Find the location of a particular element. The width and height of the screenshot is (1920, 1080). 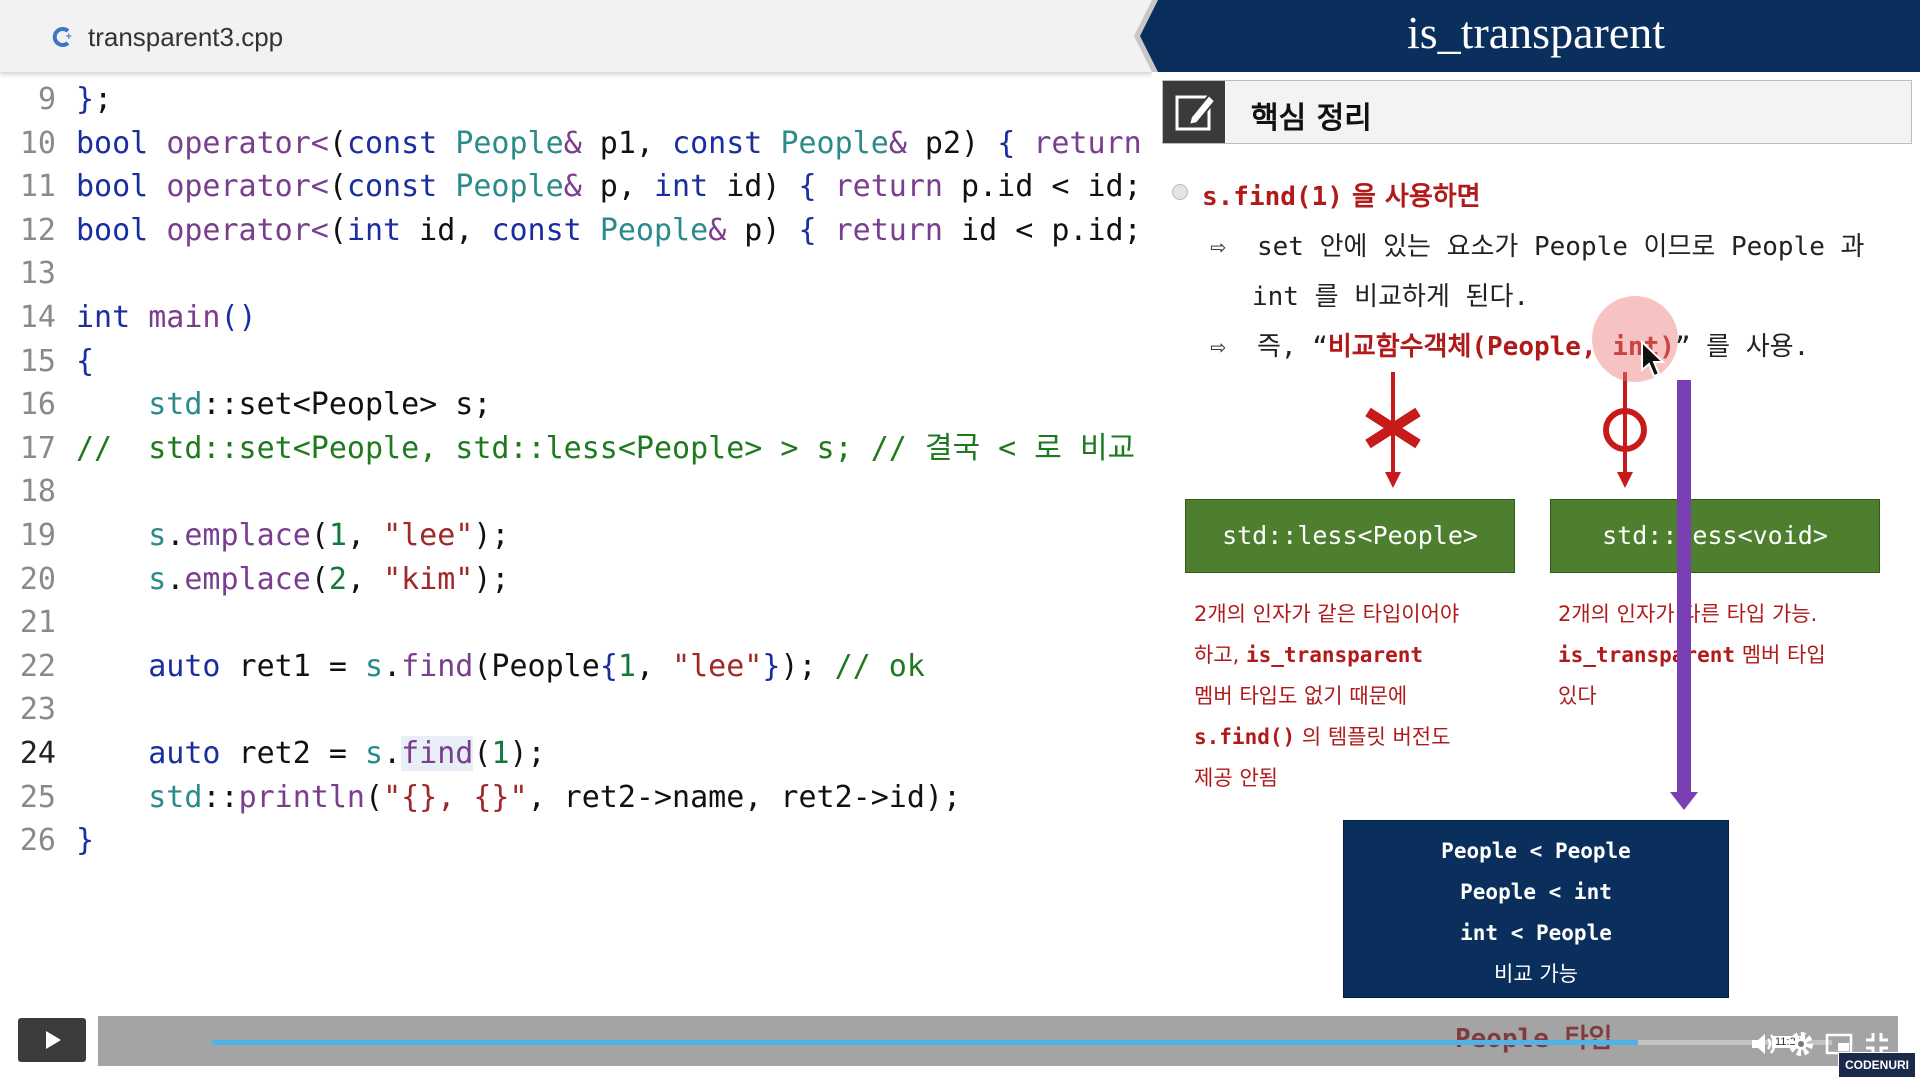

slide-header: is_transparent is located at coordinates (1536, 36).